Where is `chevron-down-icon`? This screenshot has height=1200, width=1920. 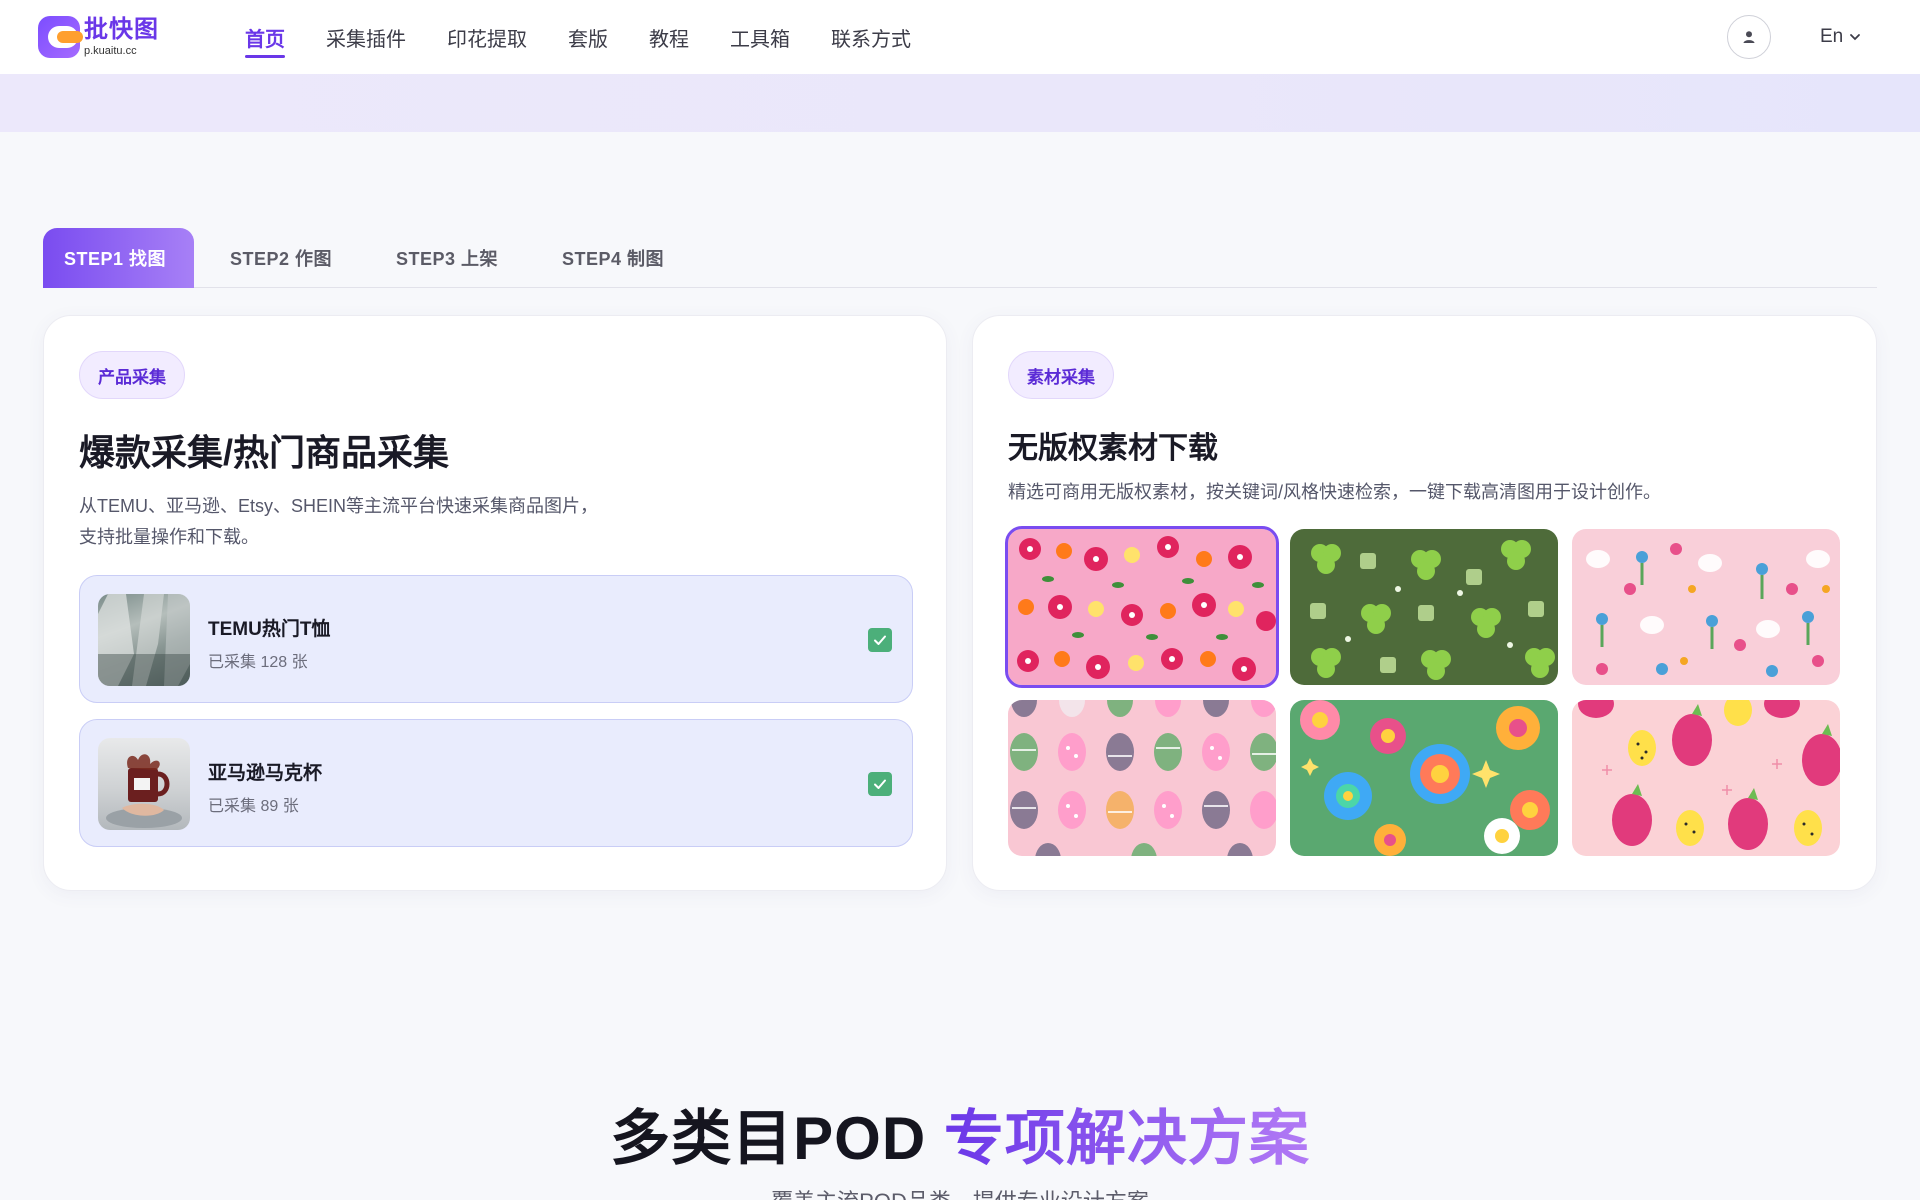 chevron-down-icon is located at coordinates (1855, 37).